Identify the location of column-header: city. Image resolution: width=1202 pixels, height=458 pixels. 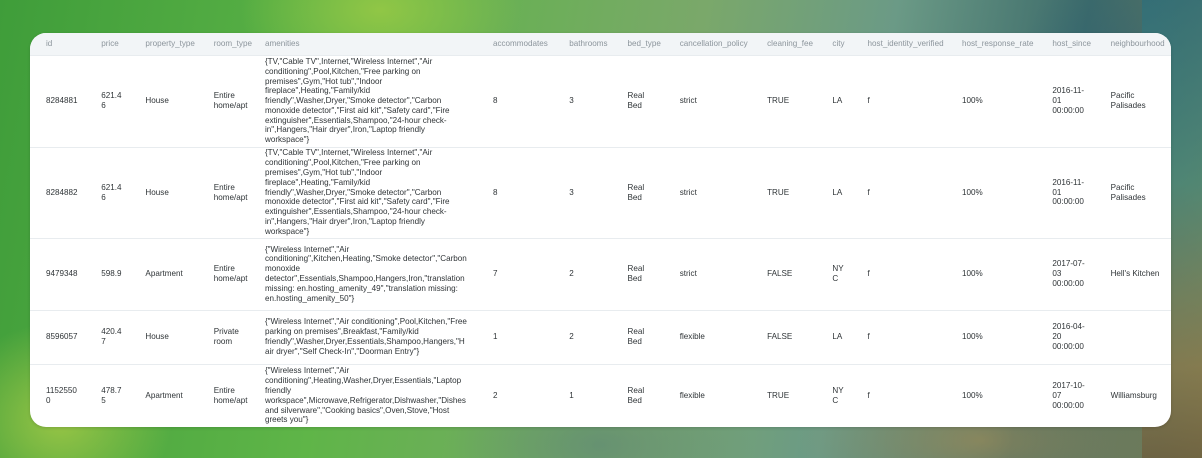
(833, 44).